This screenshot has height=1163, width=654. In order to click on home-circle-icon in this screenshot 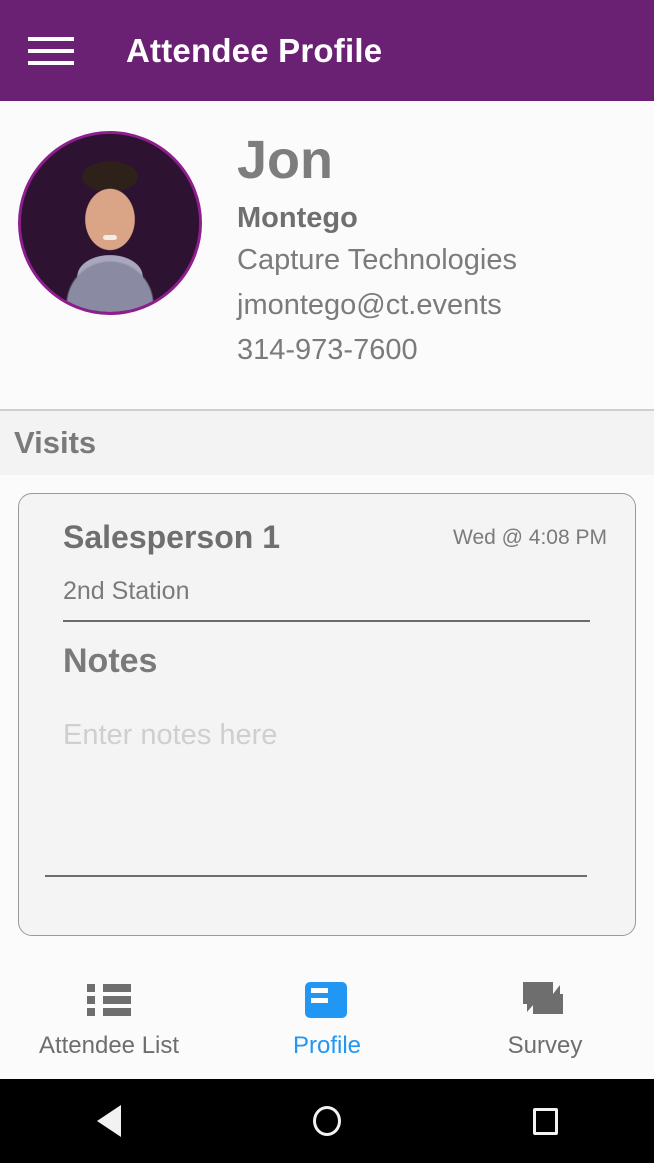, I will do `click(327, 1121)`.